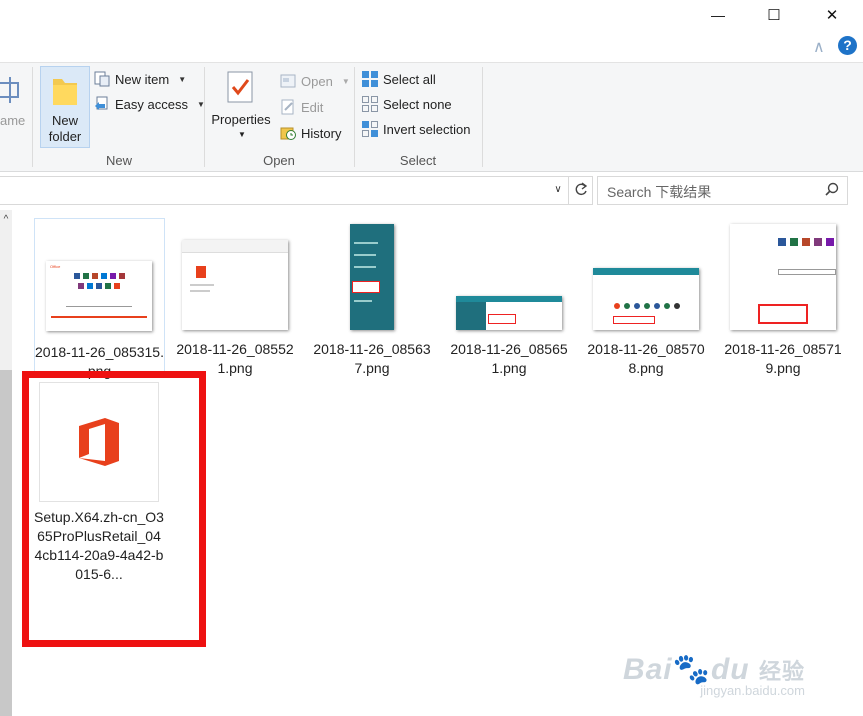  I want to click on new-item-label: New item, so click(142, 79).